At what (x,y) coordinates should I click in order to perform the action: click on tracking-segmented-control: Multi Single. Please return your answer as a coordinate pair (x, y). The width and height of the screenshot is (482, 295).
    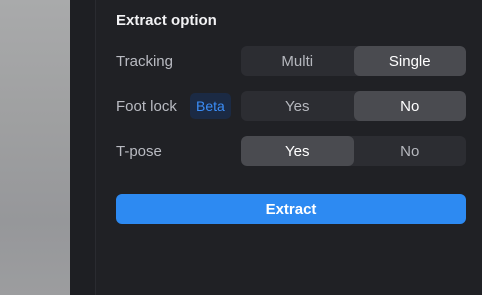
    Looking at the image, I should click on (353, 61).